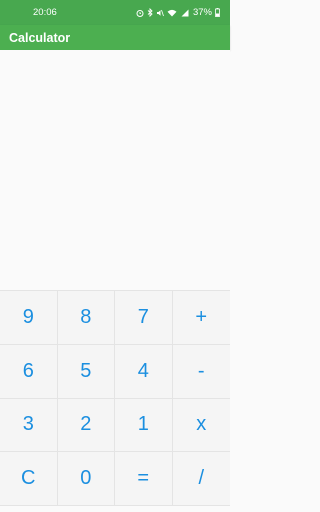 Image resolution: width=320 pixels, height=512 pixels. I want to click on key-6-button: 6, so click(29, 371).